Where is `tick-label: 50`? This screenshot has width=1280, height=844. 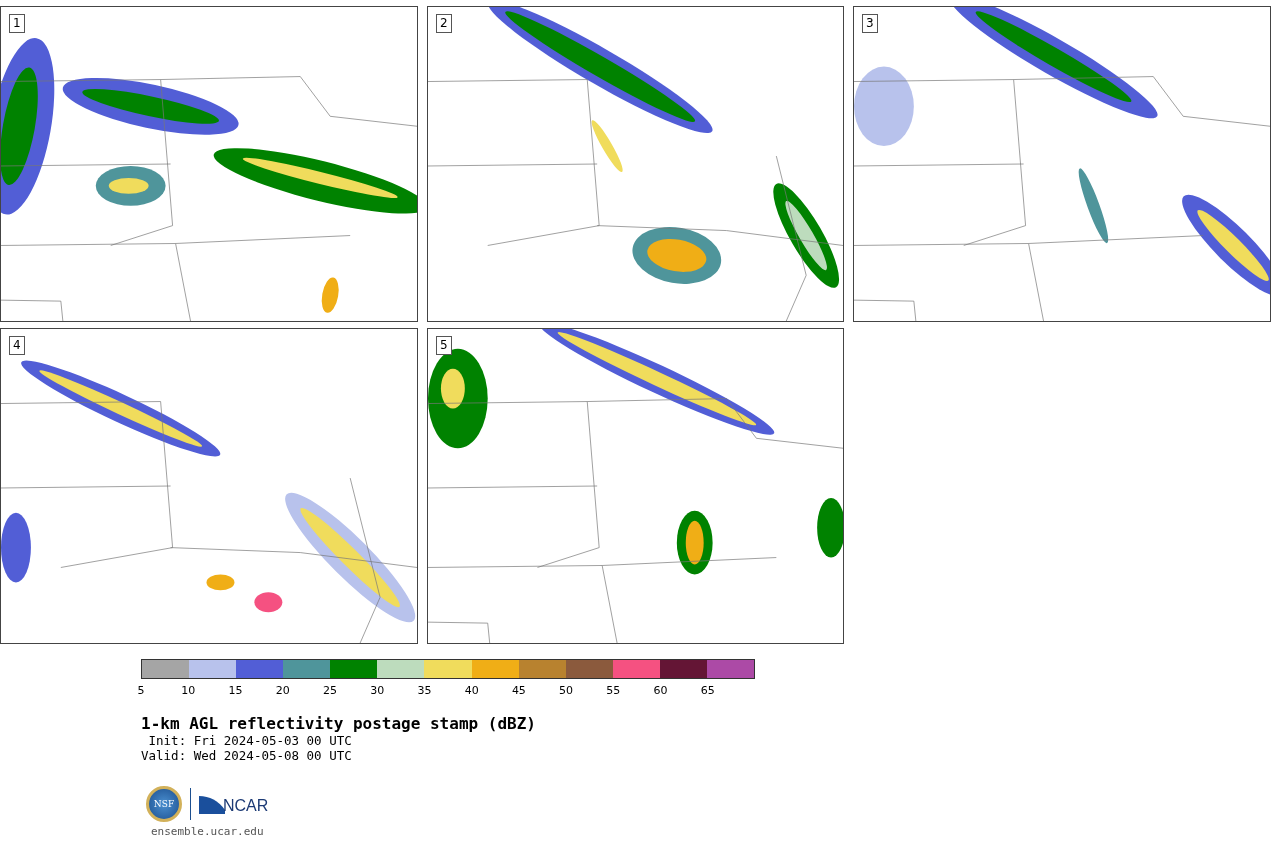 tick-label: 50 is located at coordinates (566, 690).